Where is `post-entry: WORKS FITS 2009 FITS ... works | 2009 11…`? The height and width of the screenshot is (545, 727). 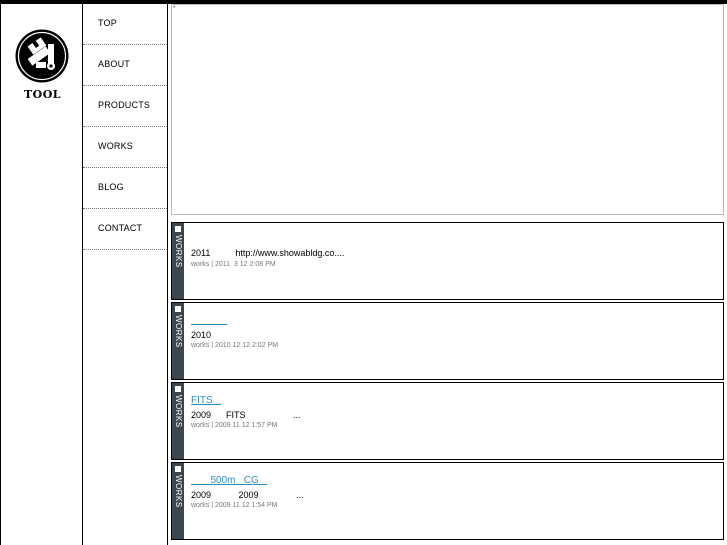
post-entry: WORKS FITS 2009 FITS ... works | 2009 11… is located at coordinates (447, 421).